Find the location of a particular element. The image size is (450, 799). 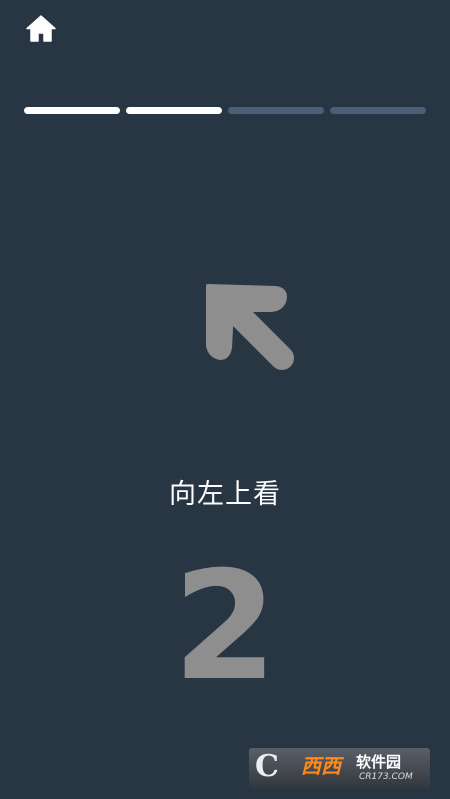

instruction-text: 向左上看 is located at coordinates (225, 494).